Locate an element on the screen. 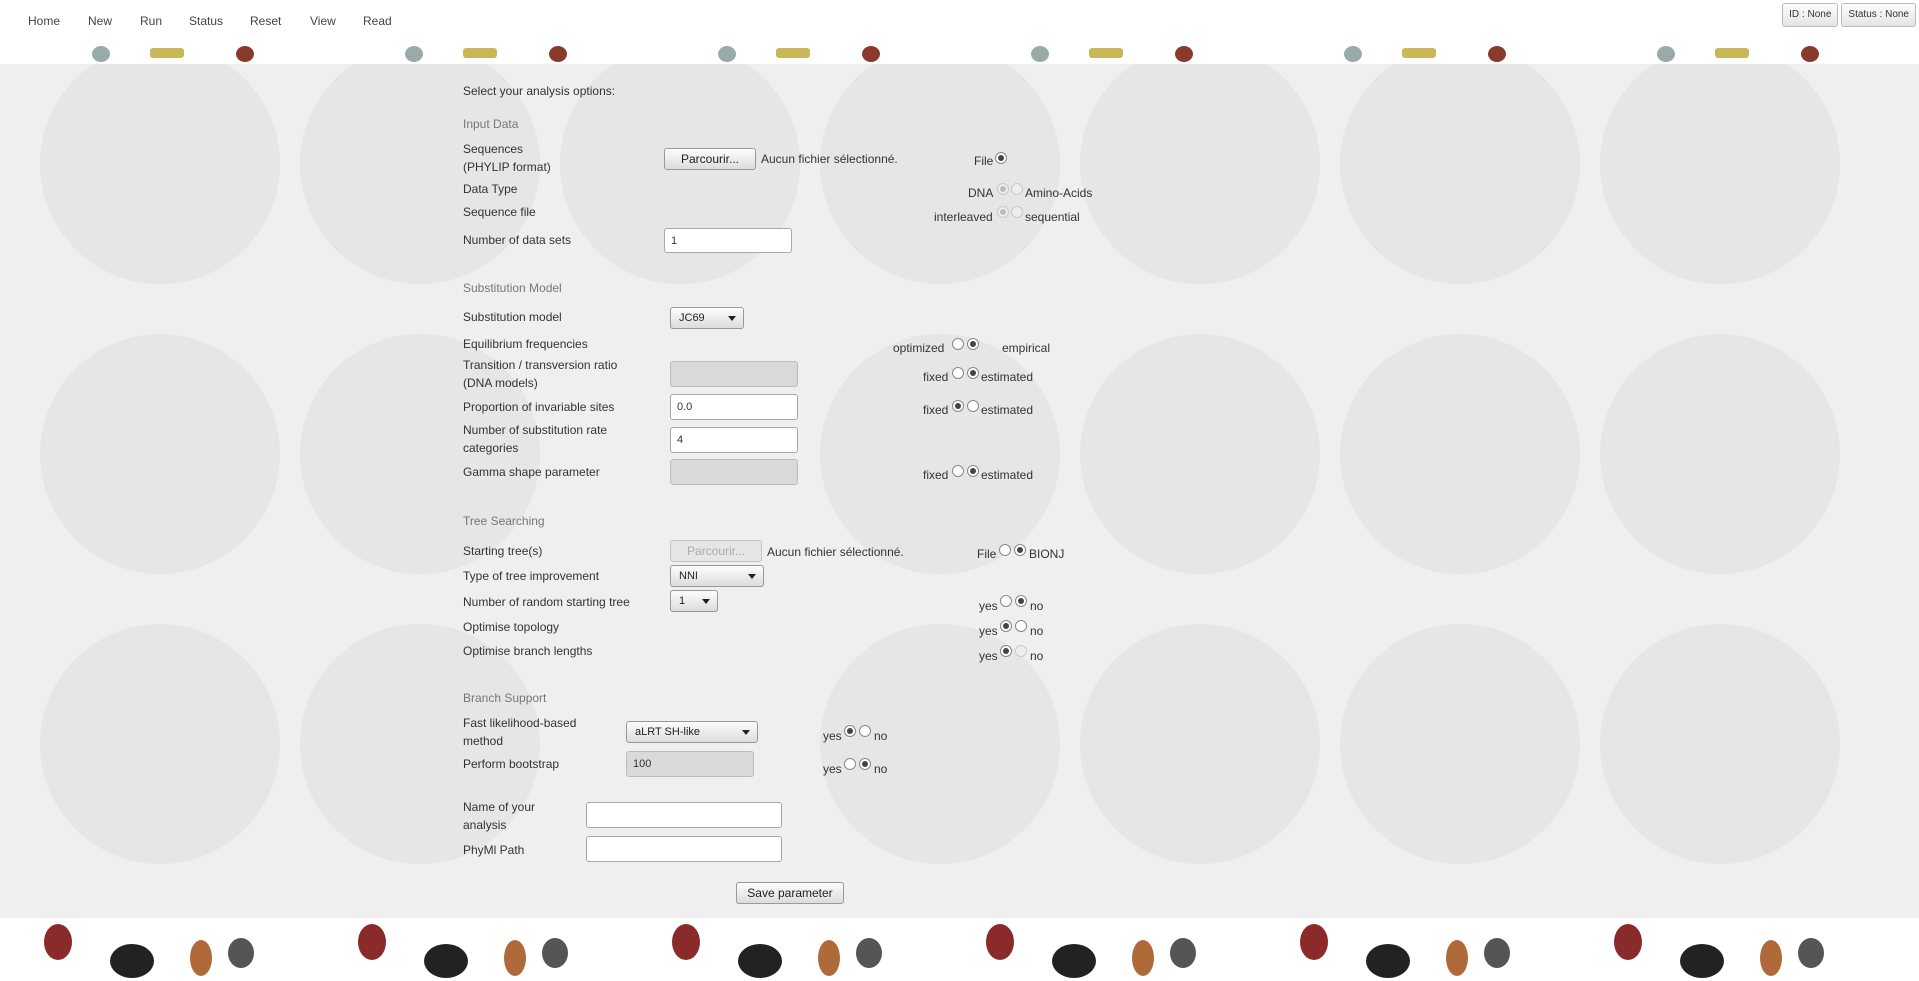  nav-view: View is located at coordinates (323, 21).